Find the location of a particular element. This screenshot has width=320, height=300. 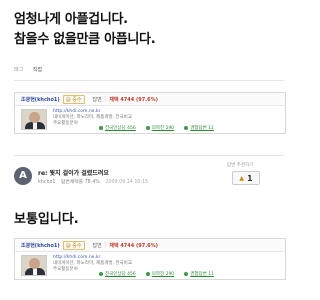

recommend-button: ▲ 1 is located at coordinates (246, 178).